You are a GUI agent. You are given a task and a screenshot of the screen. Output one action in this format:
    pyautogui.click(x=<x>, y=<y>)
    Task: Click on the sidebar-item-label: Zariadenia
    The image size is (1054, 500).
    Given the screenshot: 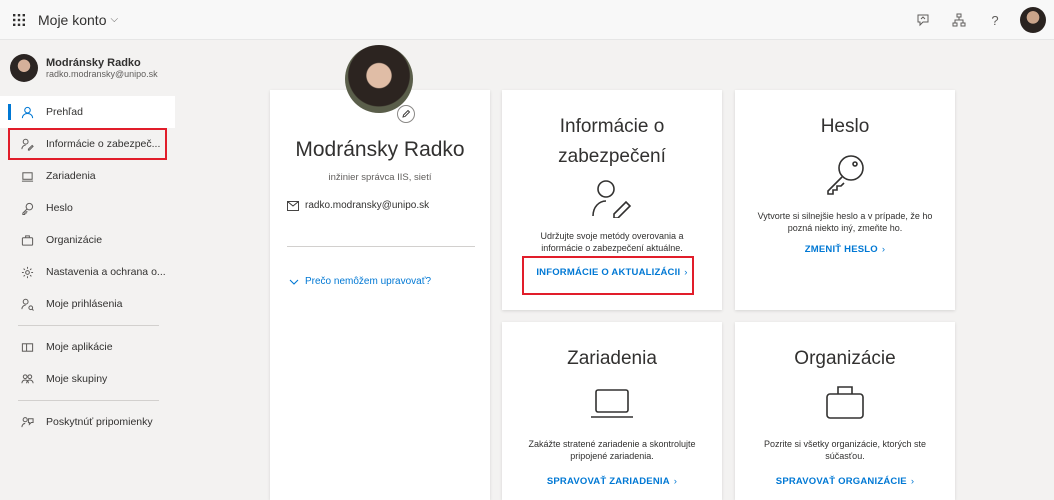 What is the action you would take?
    pyautogui.click(x=71, y=176)
    